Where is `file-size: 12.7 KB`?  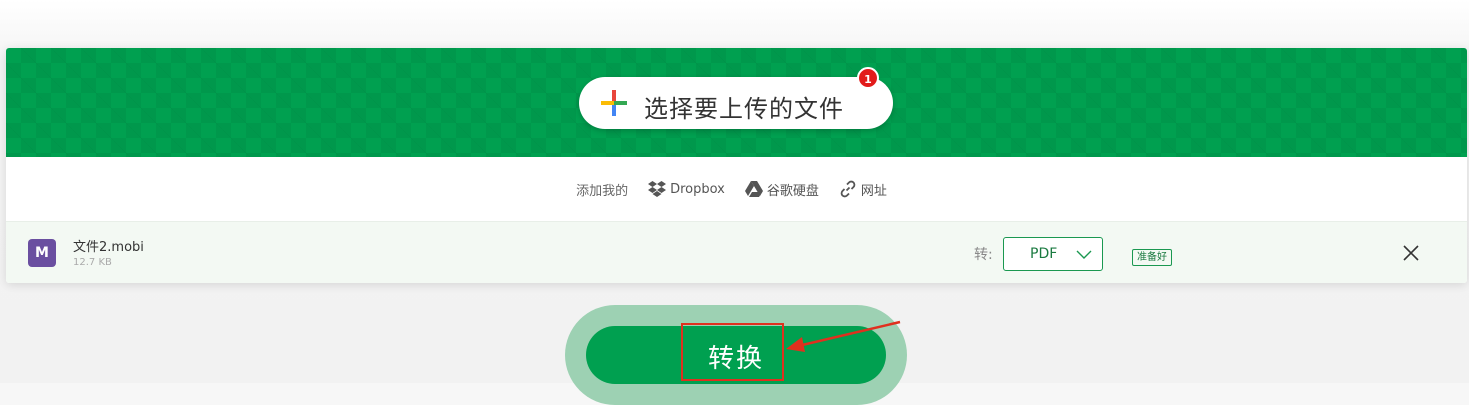
file-size: 12.7 KB is located at coordinates (92, 262).